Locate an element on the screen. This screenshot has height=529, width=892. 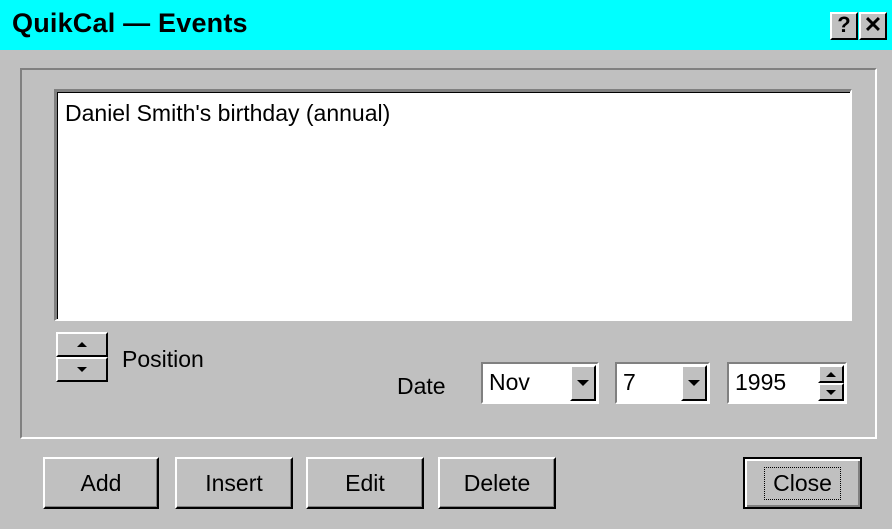
window-title: QuikCal — Events is located at coordinates (130, 23).